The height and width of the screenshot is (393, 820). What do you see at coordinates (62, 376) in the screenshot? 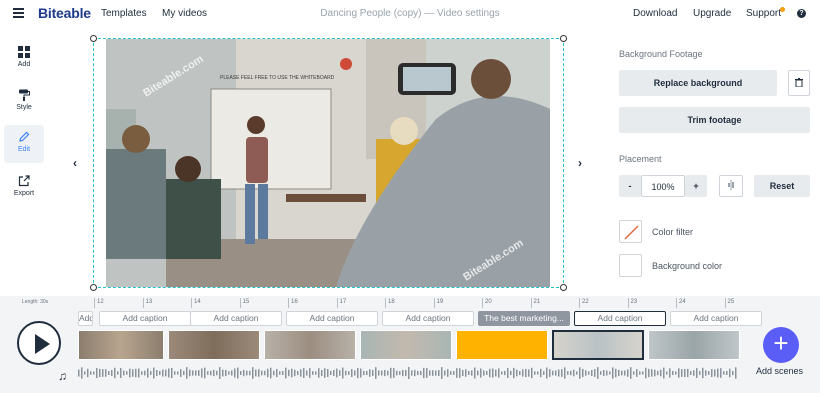
I see `music-note-icon: ♫` at bounding box center [62, 376].